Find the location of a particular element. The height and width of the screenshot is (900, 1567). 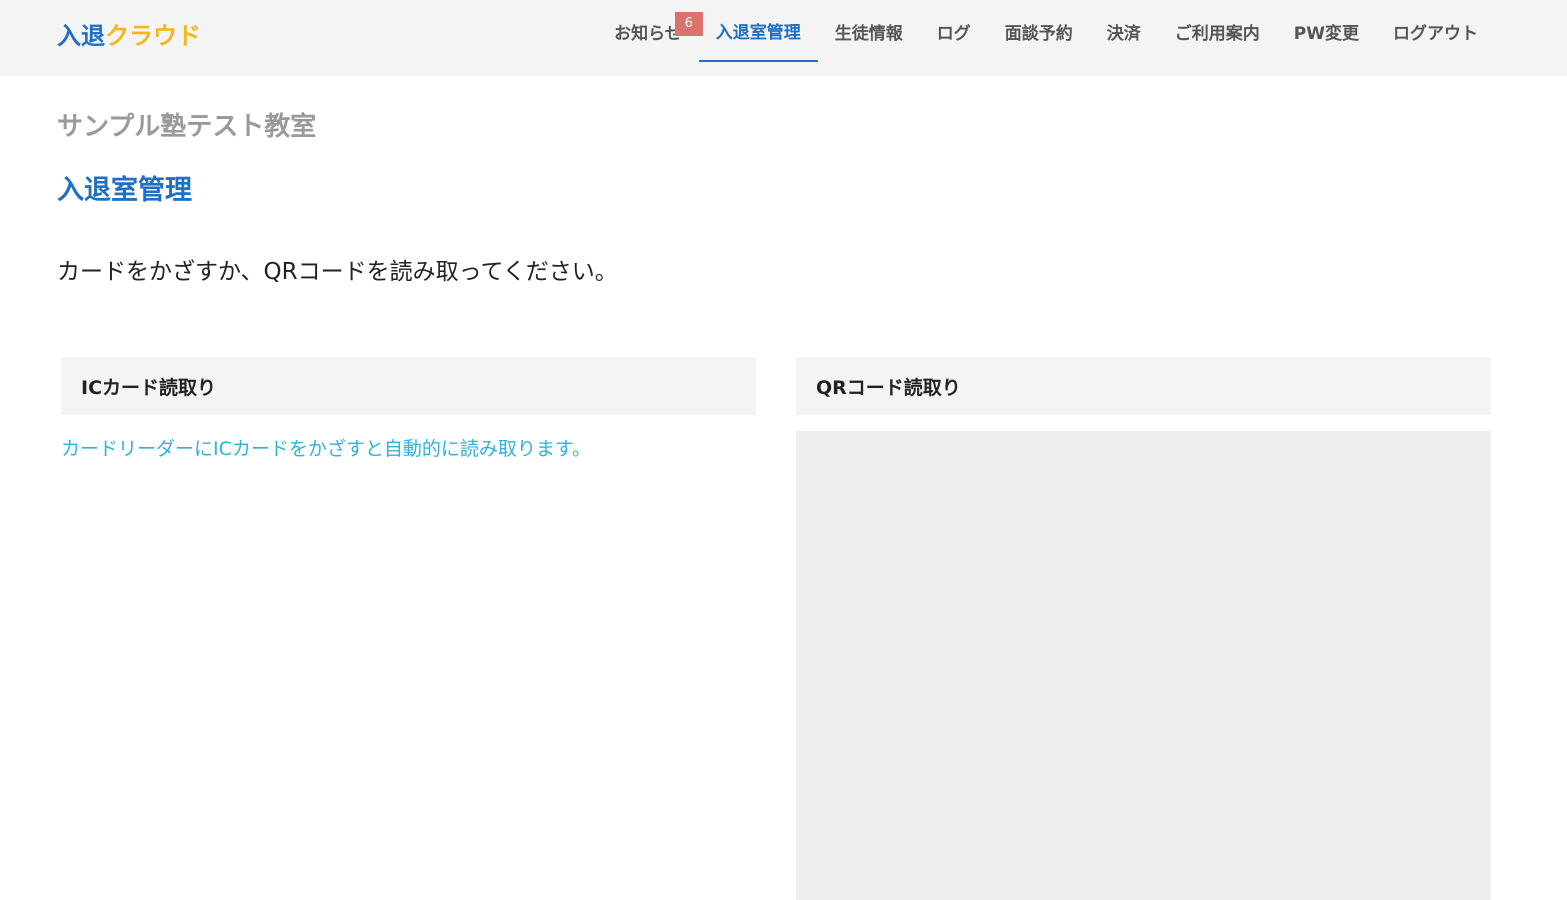

nav-item-logout: ログアウト is located at coordinates (1435, 31).